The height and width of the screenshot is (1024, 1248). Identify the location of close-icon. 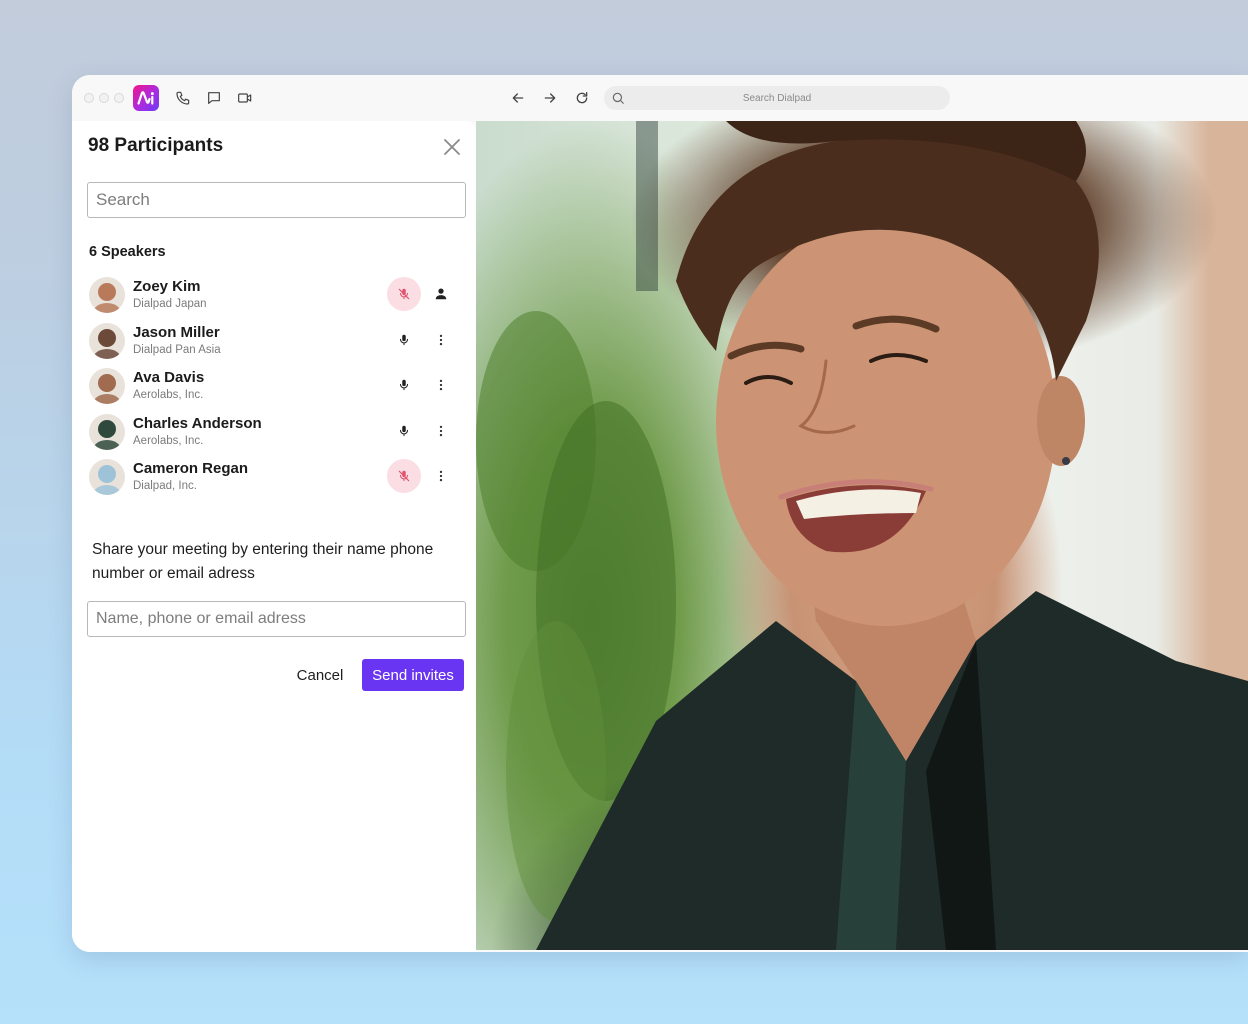
(452, 147).